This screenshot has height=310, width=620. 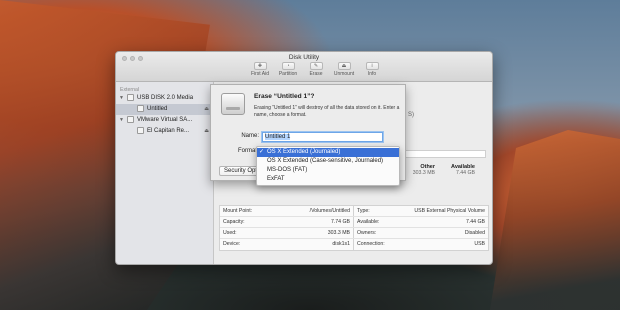 What do you see at coordinates (411, 115) in the screenshot?
I see `volume-format-fragment: S)` at bounding box center [411, 115].